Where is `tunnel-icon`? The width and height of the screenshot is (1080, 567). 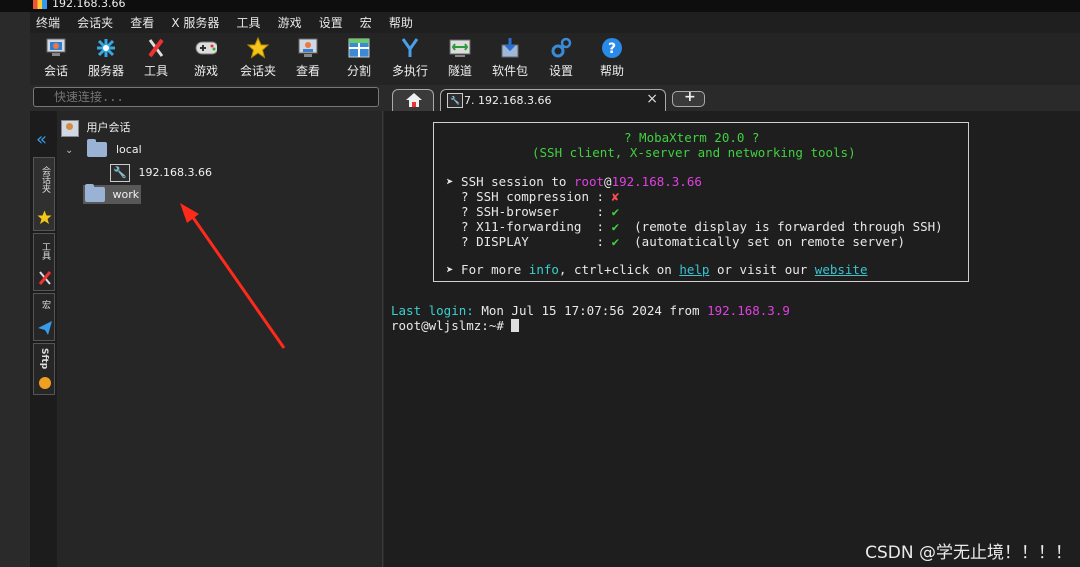
tunnel-icon is located at coordinates (460, 48).